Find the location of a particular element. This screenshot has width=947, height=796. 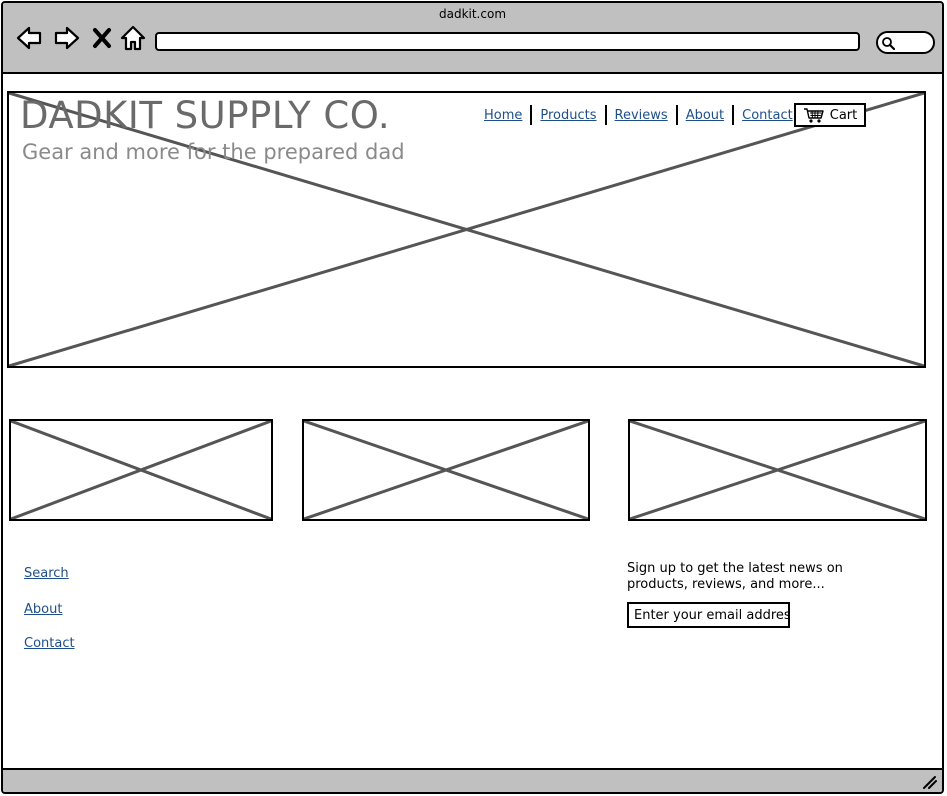

nav-link-products: Products is located at coordinates (568, 115).